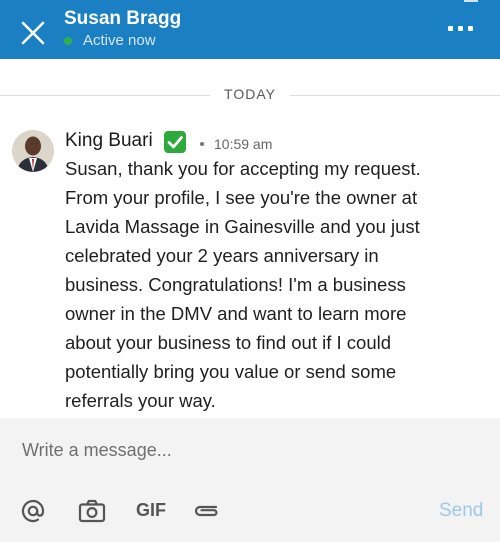 The width and height of the screenshot is (500, 542). I want to click on avatar, so click(33, 151).